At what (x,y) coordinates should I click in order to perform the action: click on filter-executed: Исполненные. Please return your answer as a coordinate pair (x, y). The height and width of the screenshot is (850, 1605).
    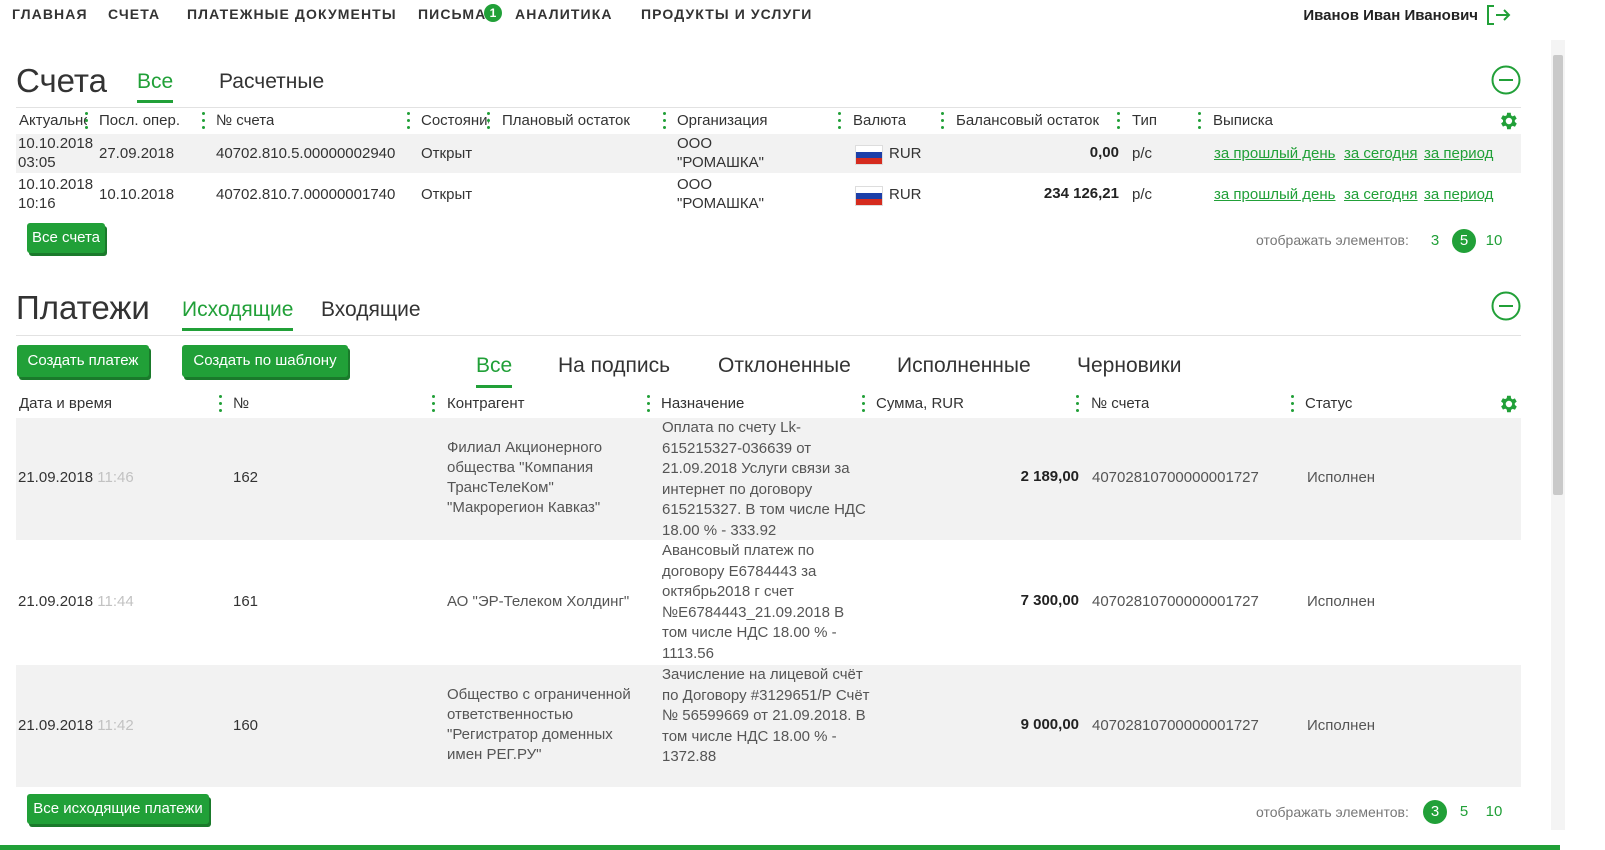
    Looking at the image, I should click on (964, 366).